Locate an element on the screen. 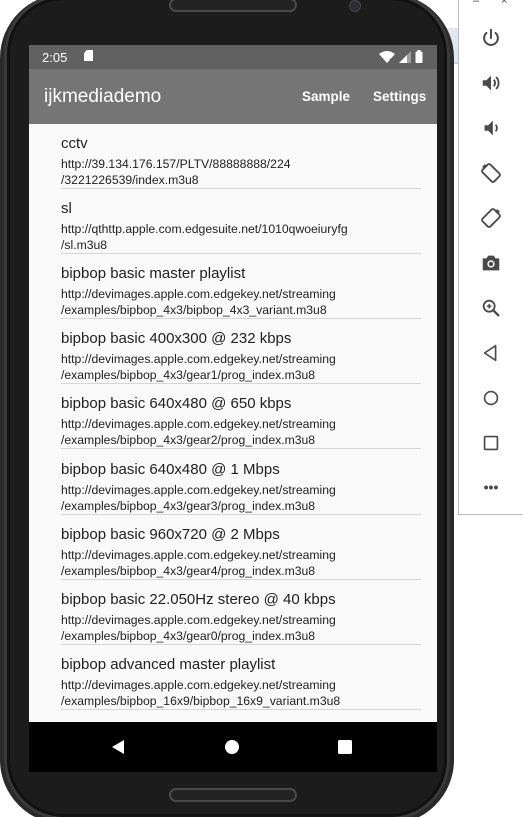 This screenshot has width=523, height=817. nav-back-button is located at coordinates (118, 747).